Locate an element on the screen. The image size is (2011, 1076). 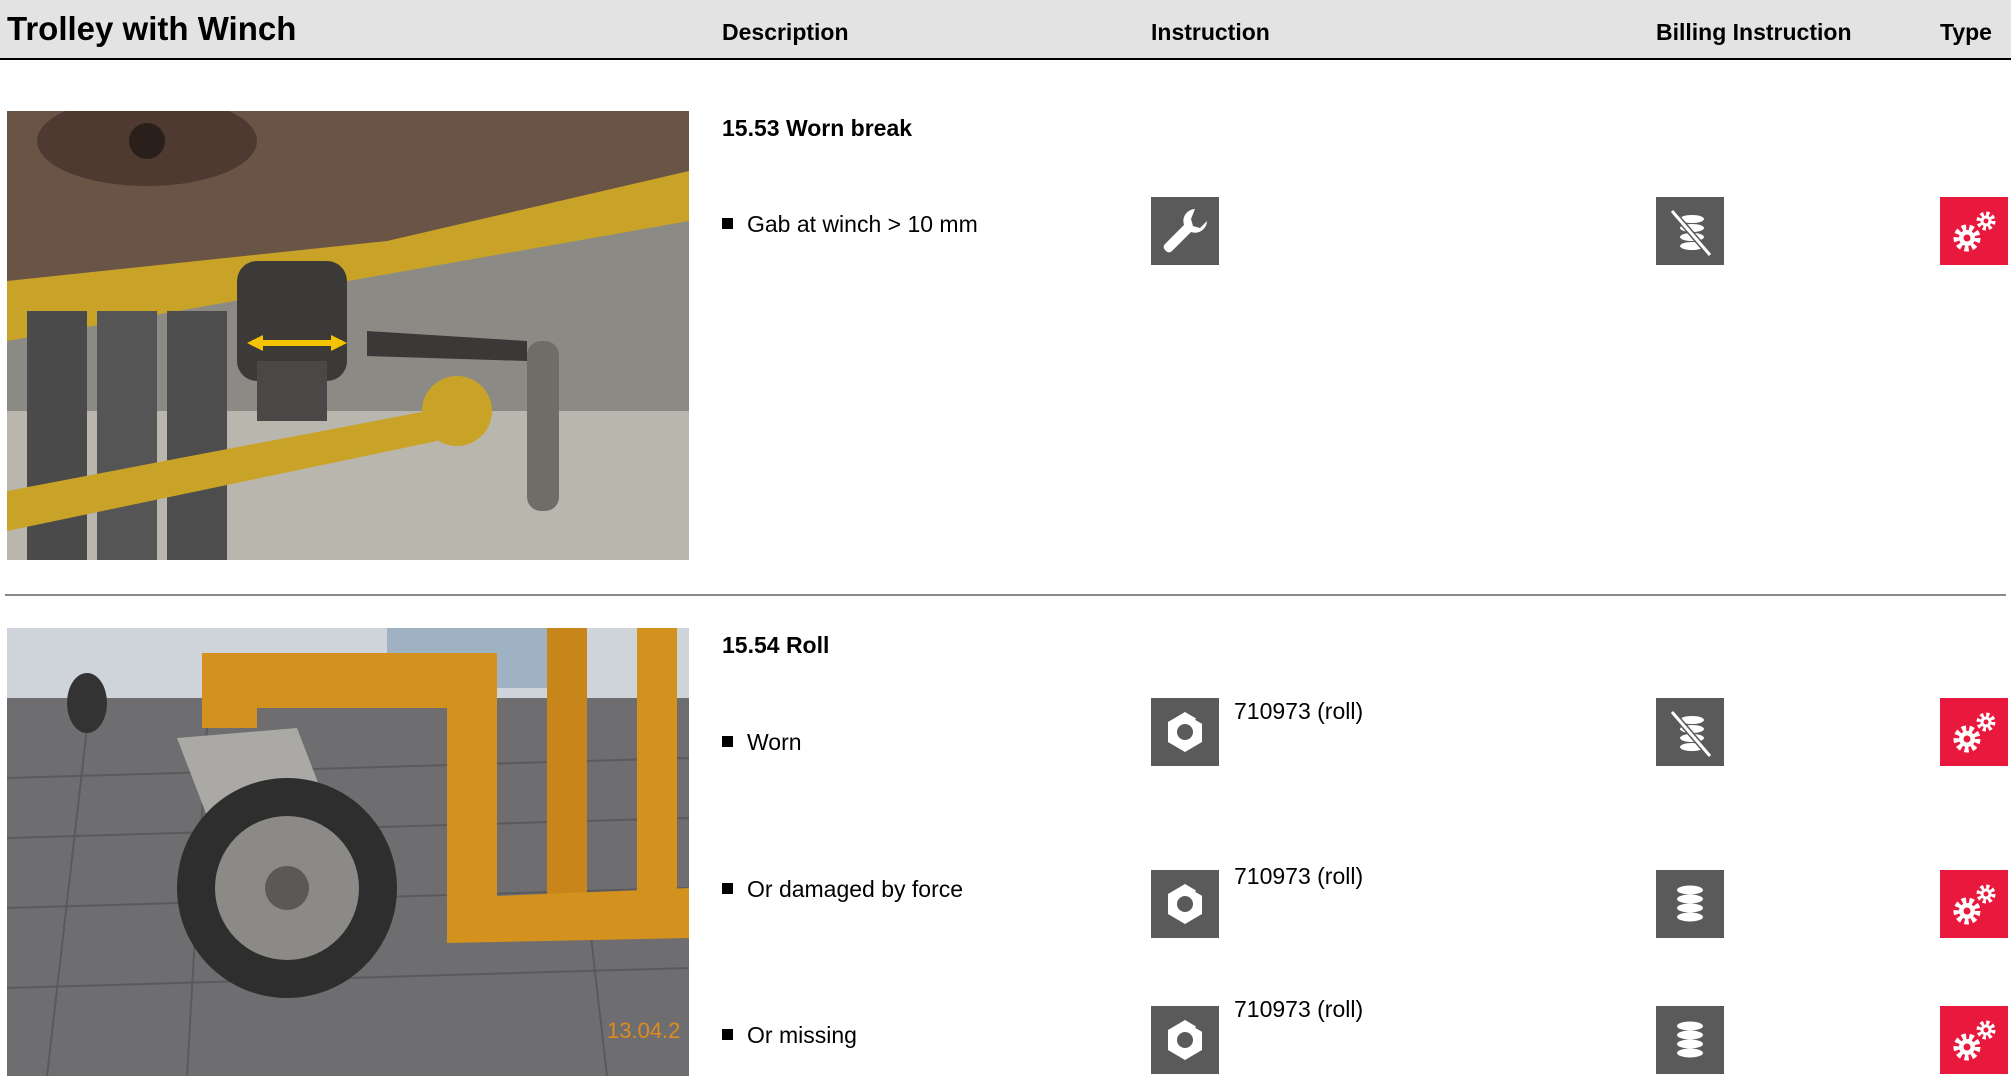
wrench-icon is located at coordinates (1185, 231).